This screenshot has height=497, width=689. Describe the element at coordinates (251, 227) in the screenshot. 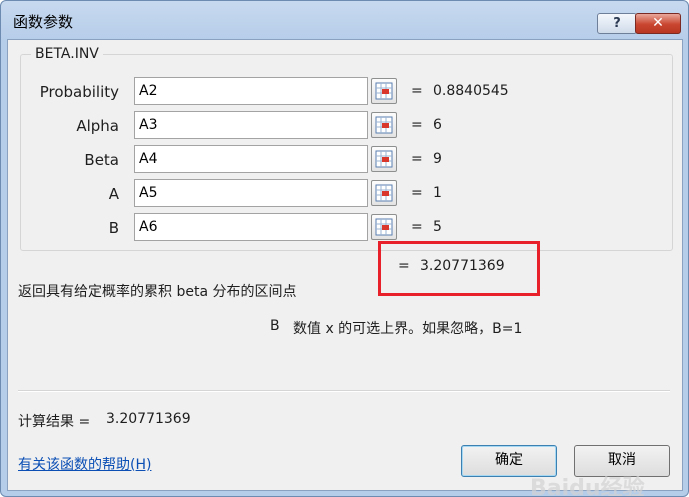

I see `arg-input-b` at that location.